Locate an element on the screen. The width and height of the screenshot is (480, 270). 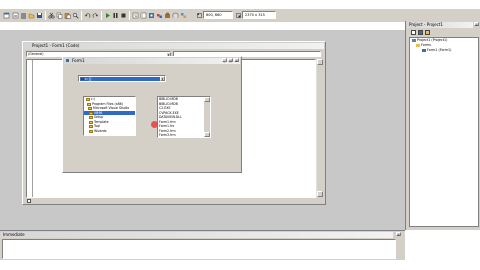
view-code-icon is located at coordinates (413, 32).